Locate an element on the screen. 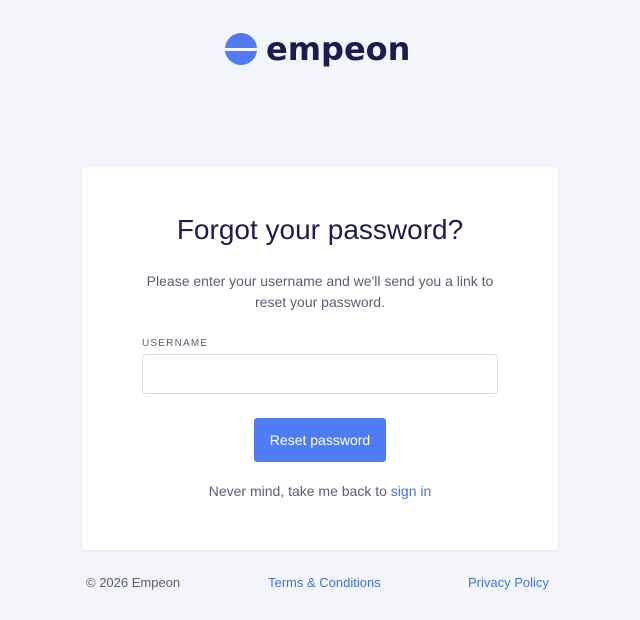  back-text: Never mind, take me back to is located at coordinates (299, 491).